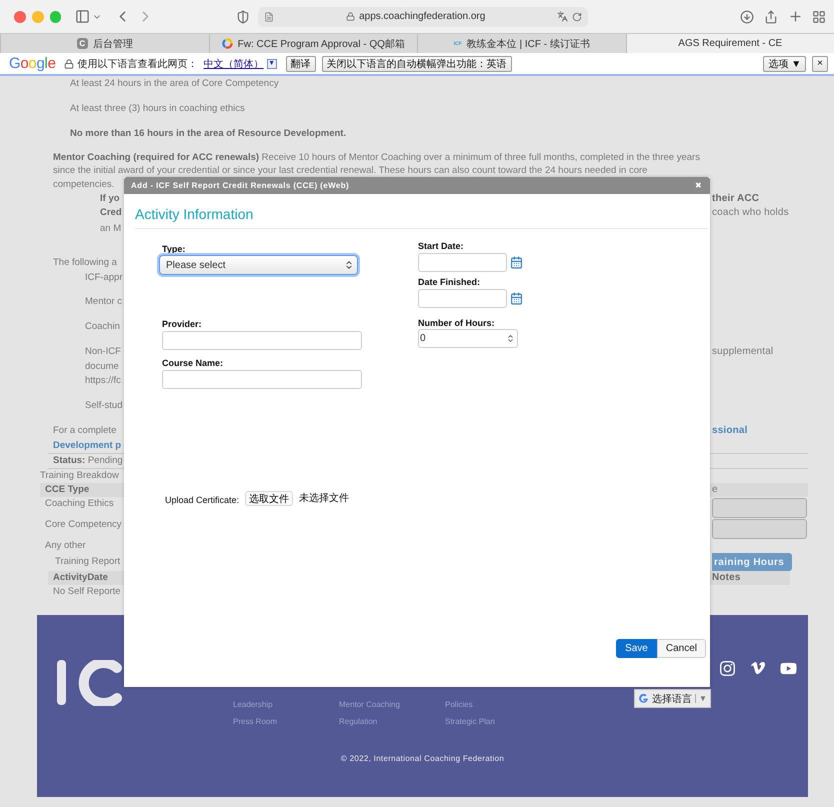  Describe the element at coordinates (103, 351) in the screenshot. I see `list-item-text: Non-ICF` at that location.